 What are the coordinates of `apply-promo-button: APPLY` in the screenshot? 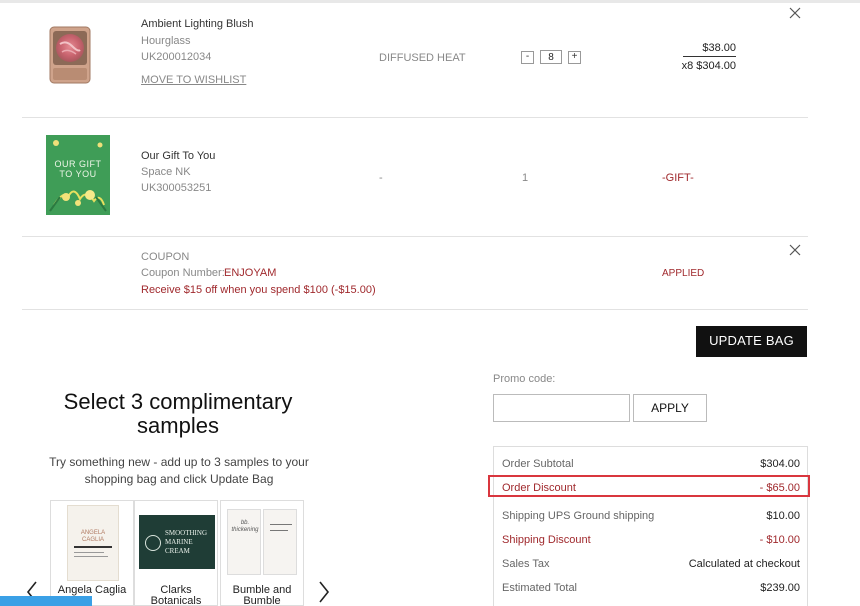 It's located at (670, 408).